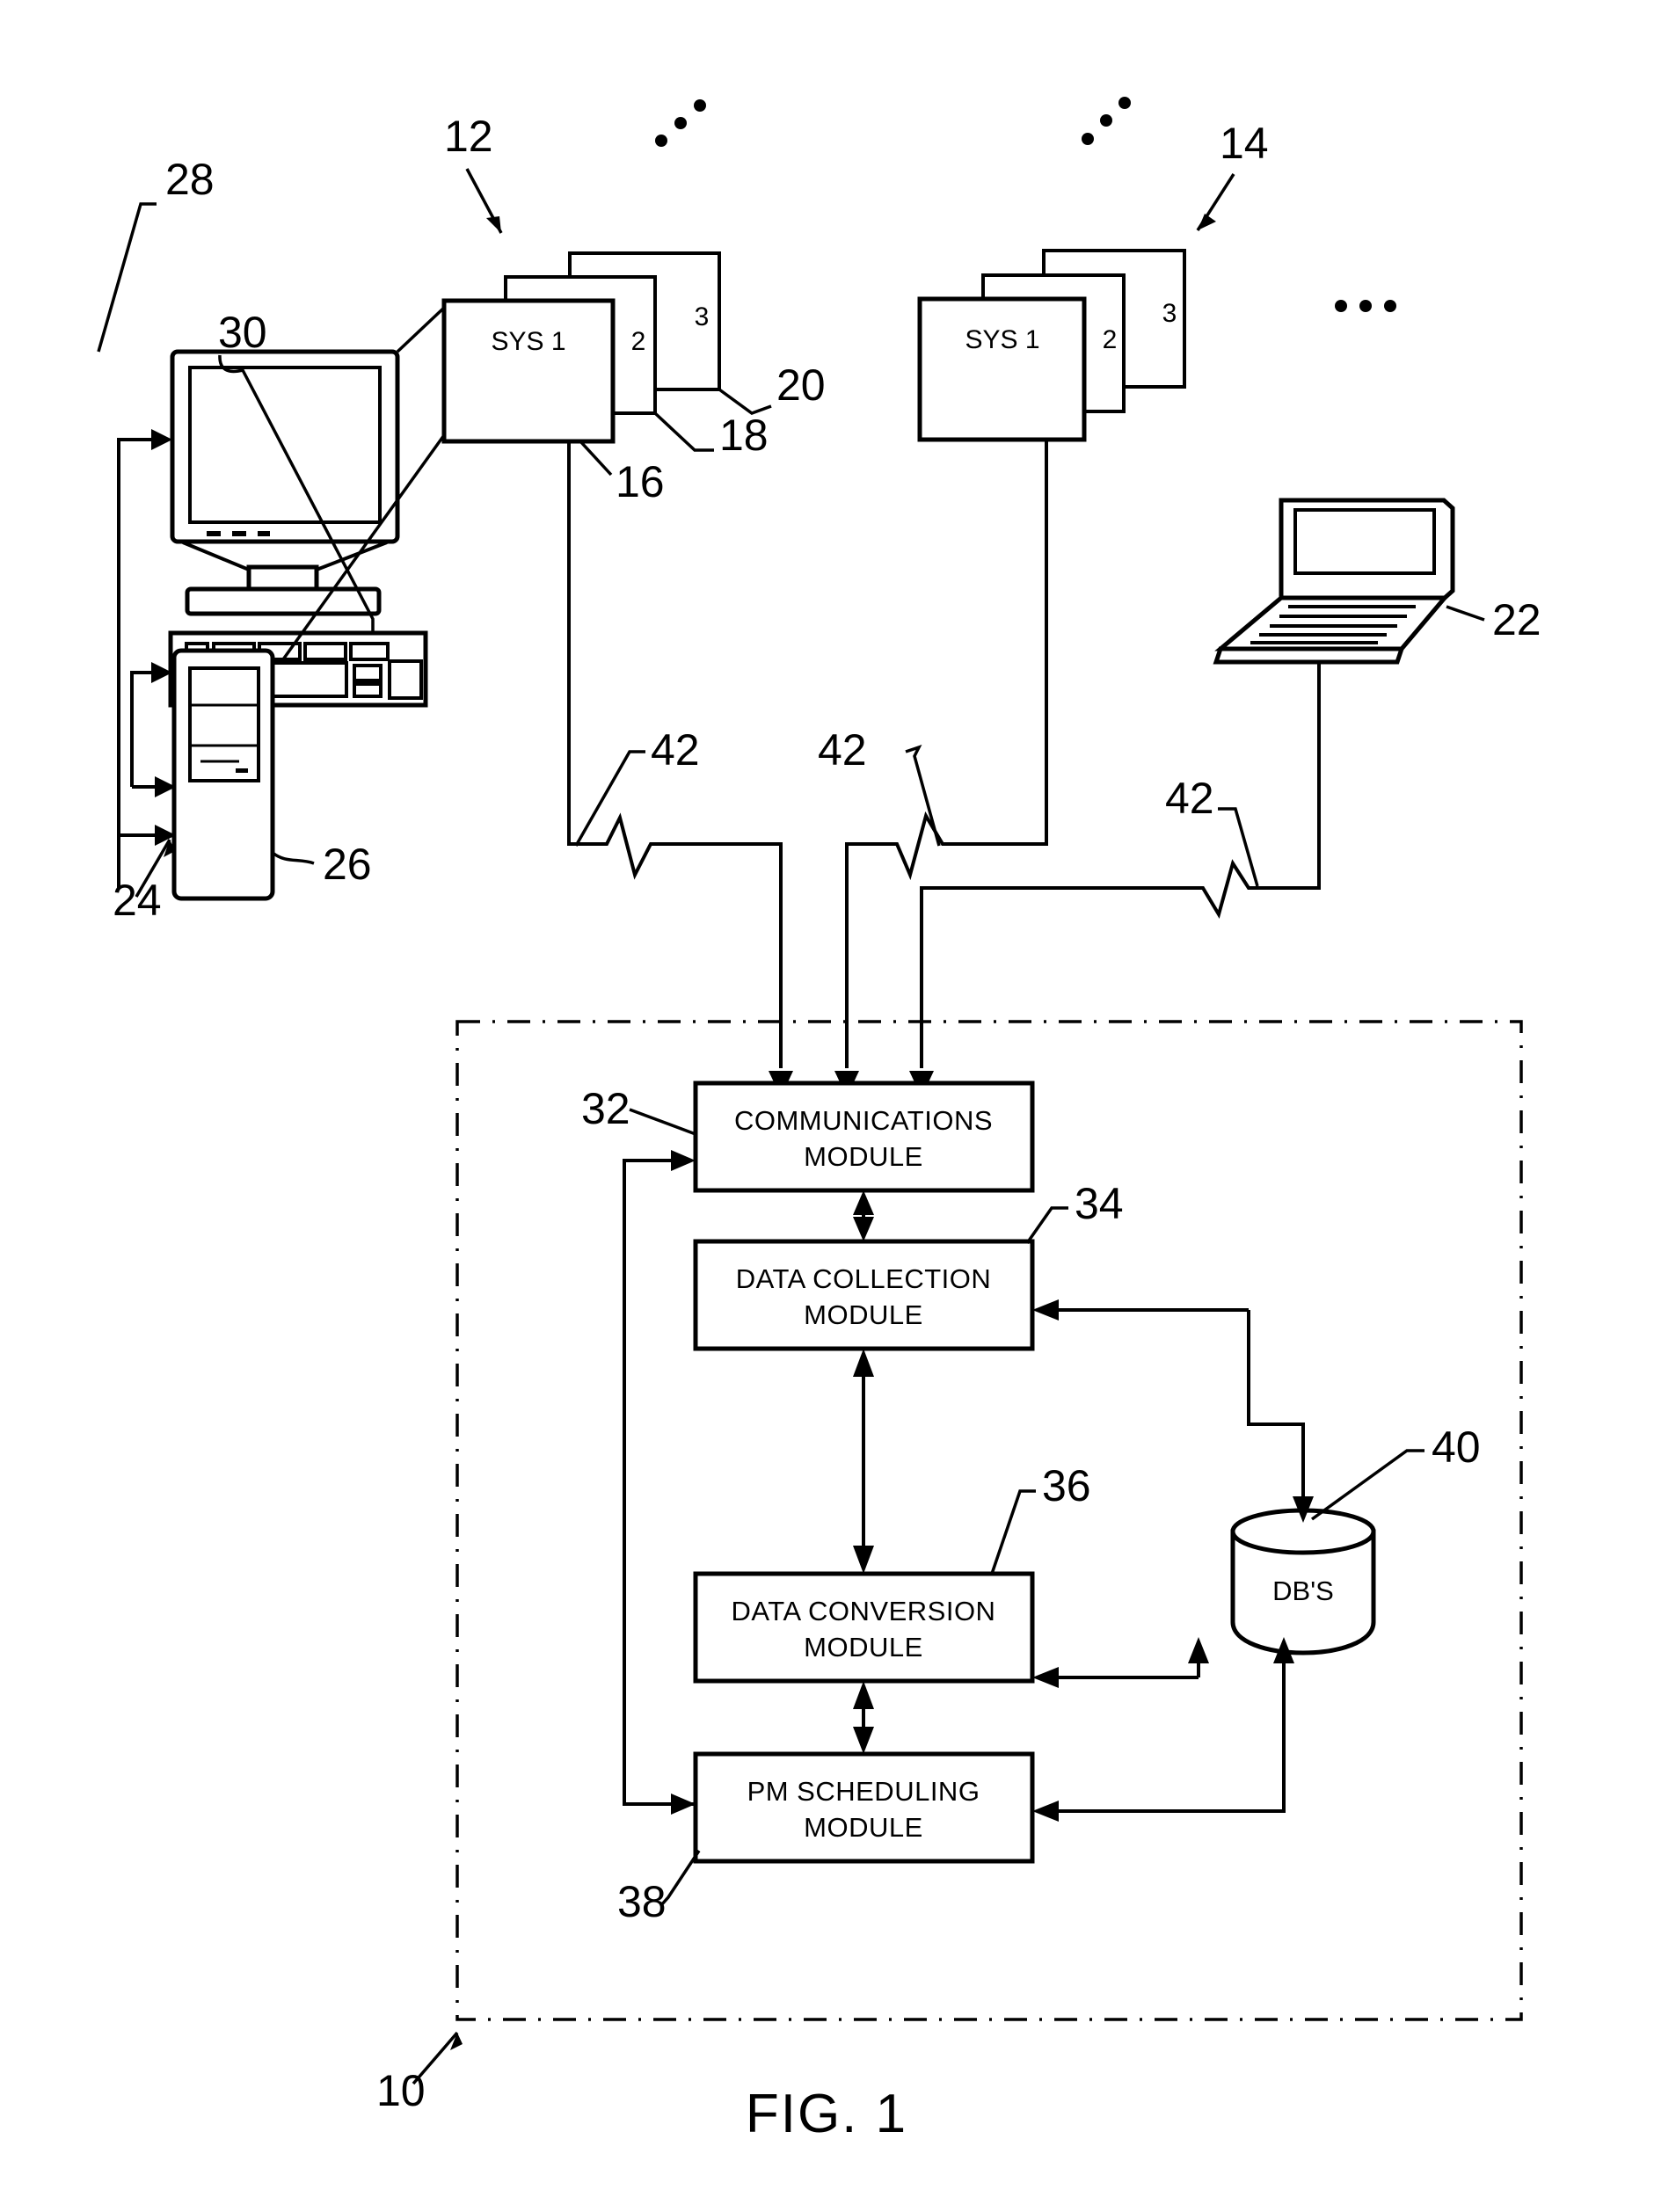 This screenshot has width=1654, height=2212. What do you see at coordinates (224, 724) in the screenshot?
I see `tower-drive-bays` at bounding box center [224, 724].